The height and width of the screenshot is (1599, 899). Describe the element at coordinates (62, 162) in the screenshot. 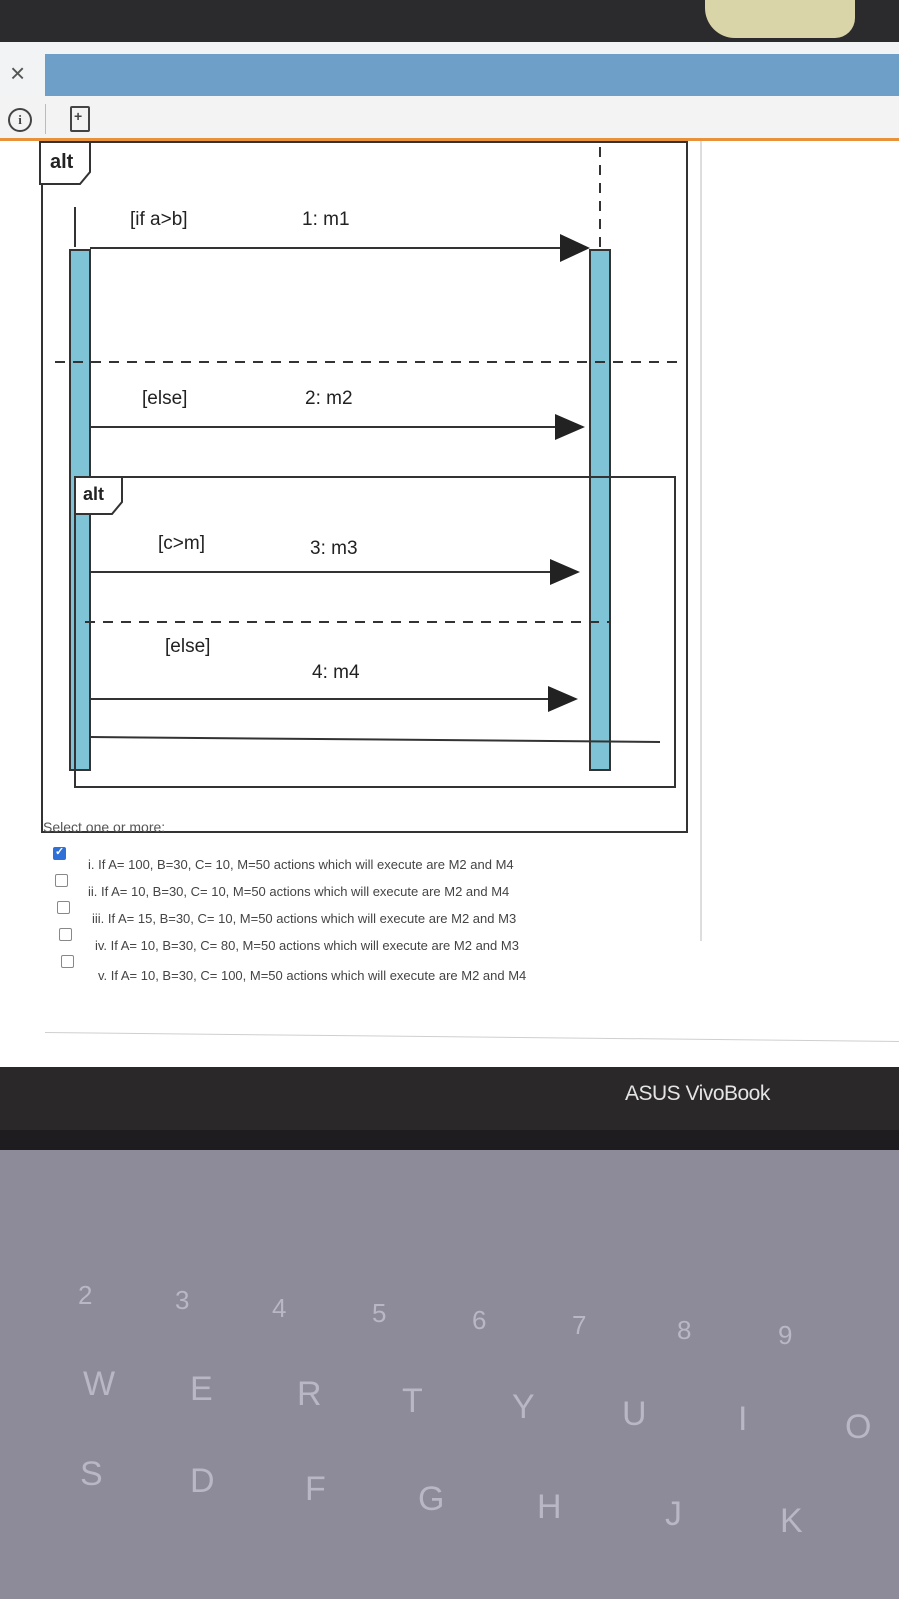

I see `outer-alt-label: alt` at that location.